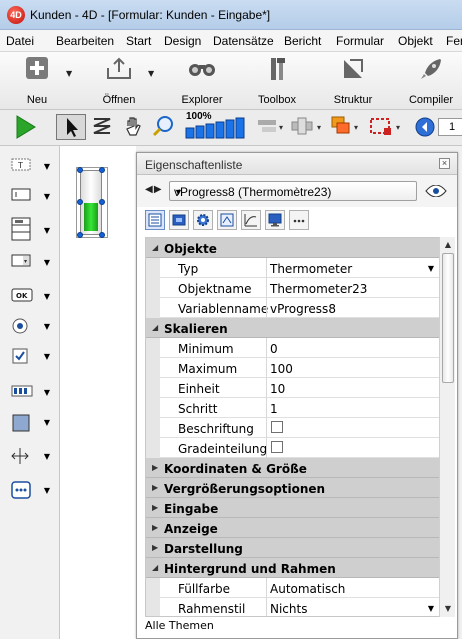  I want to click on menu-formular: Formular, so click(360, 41).